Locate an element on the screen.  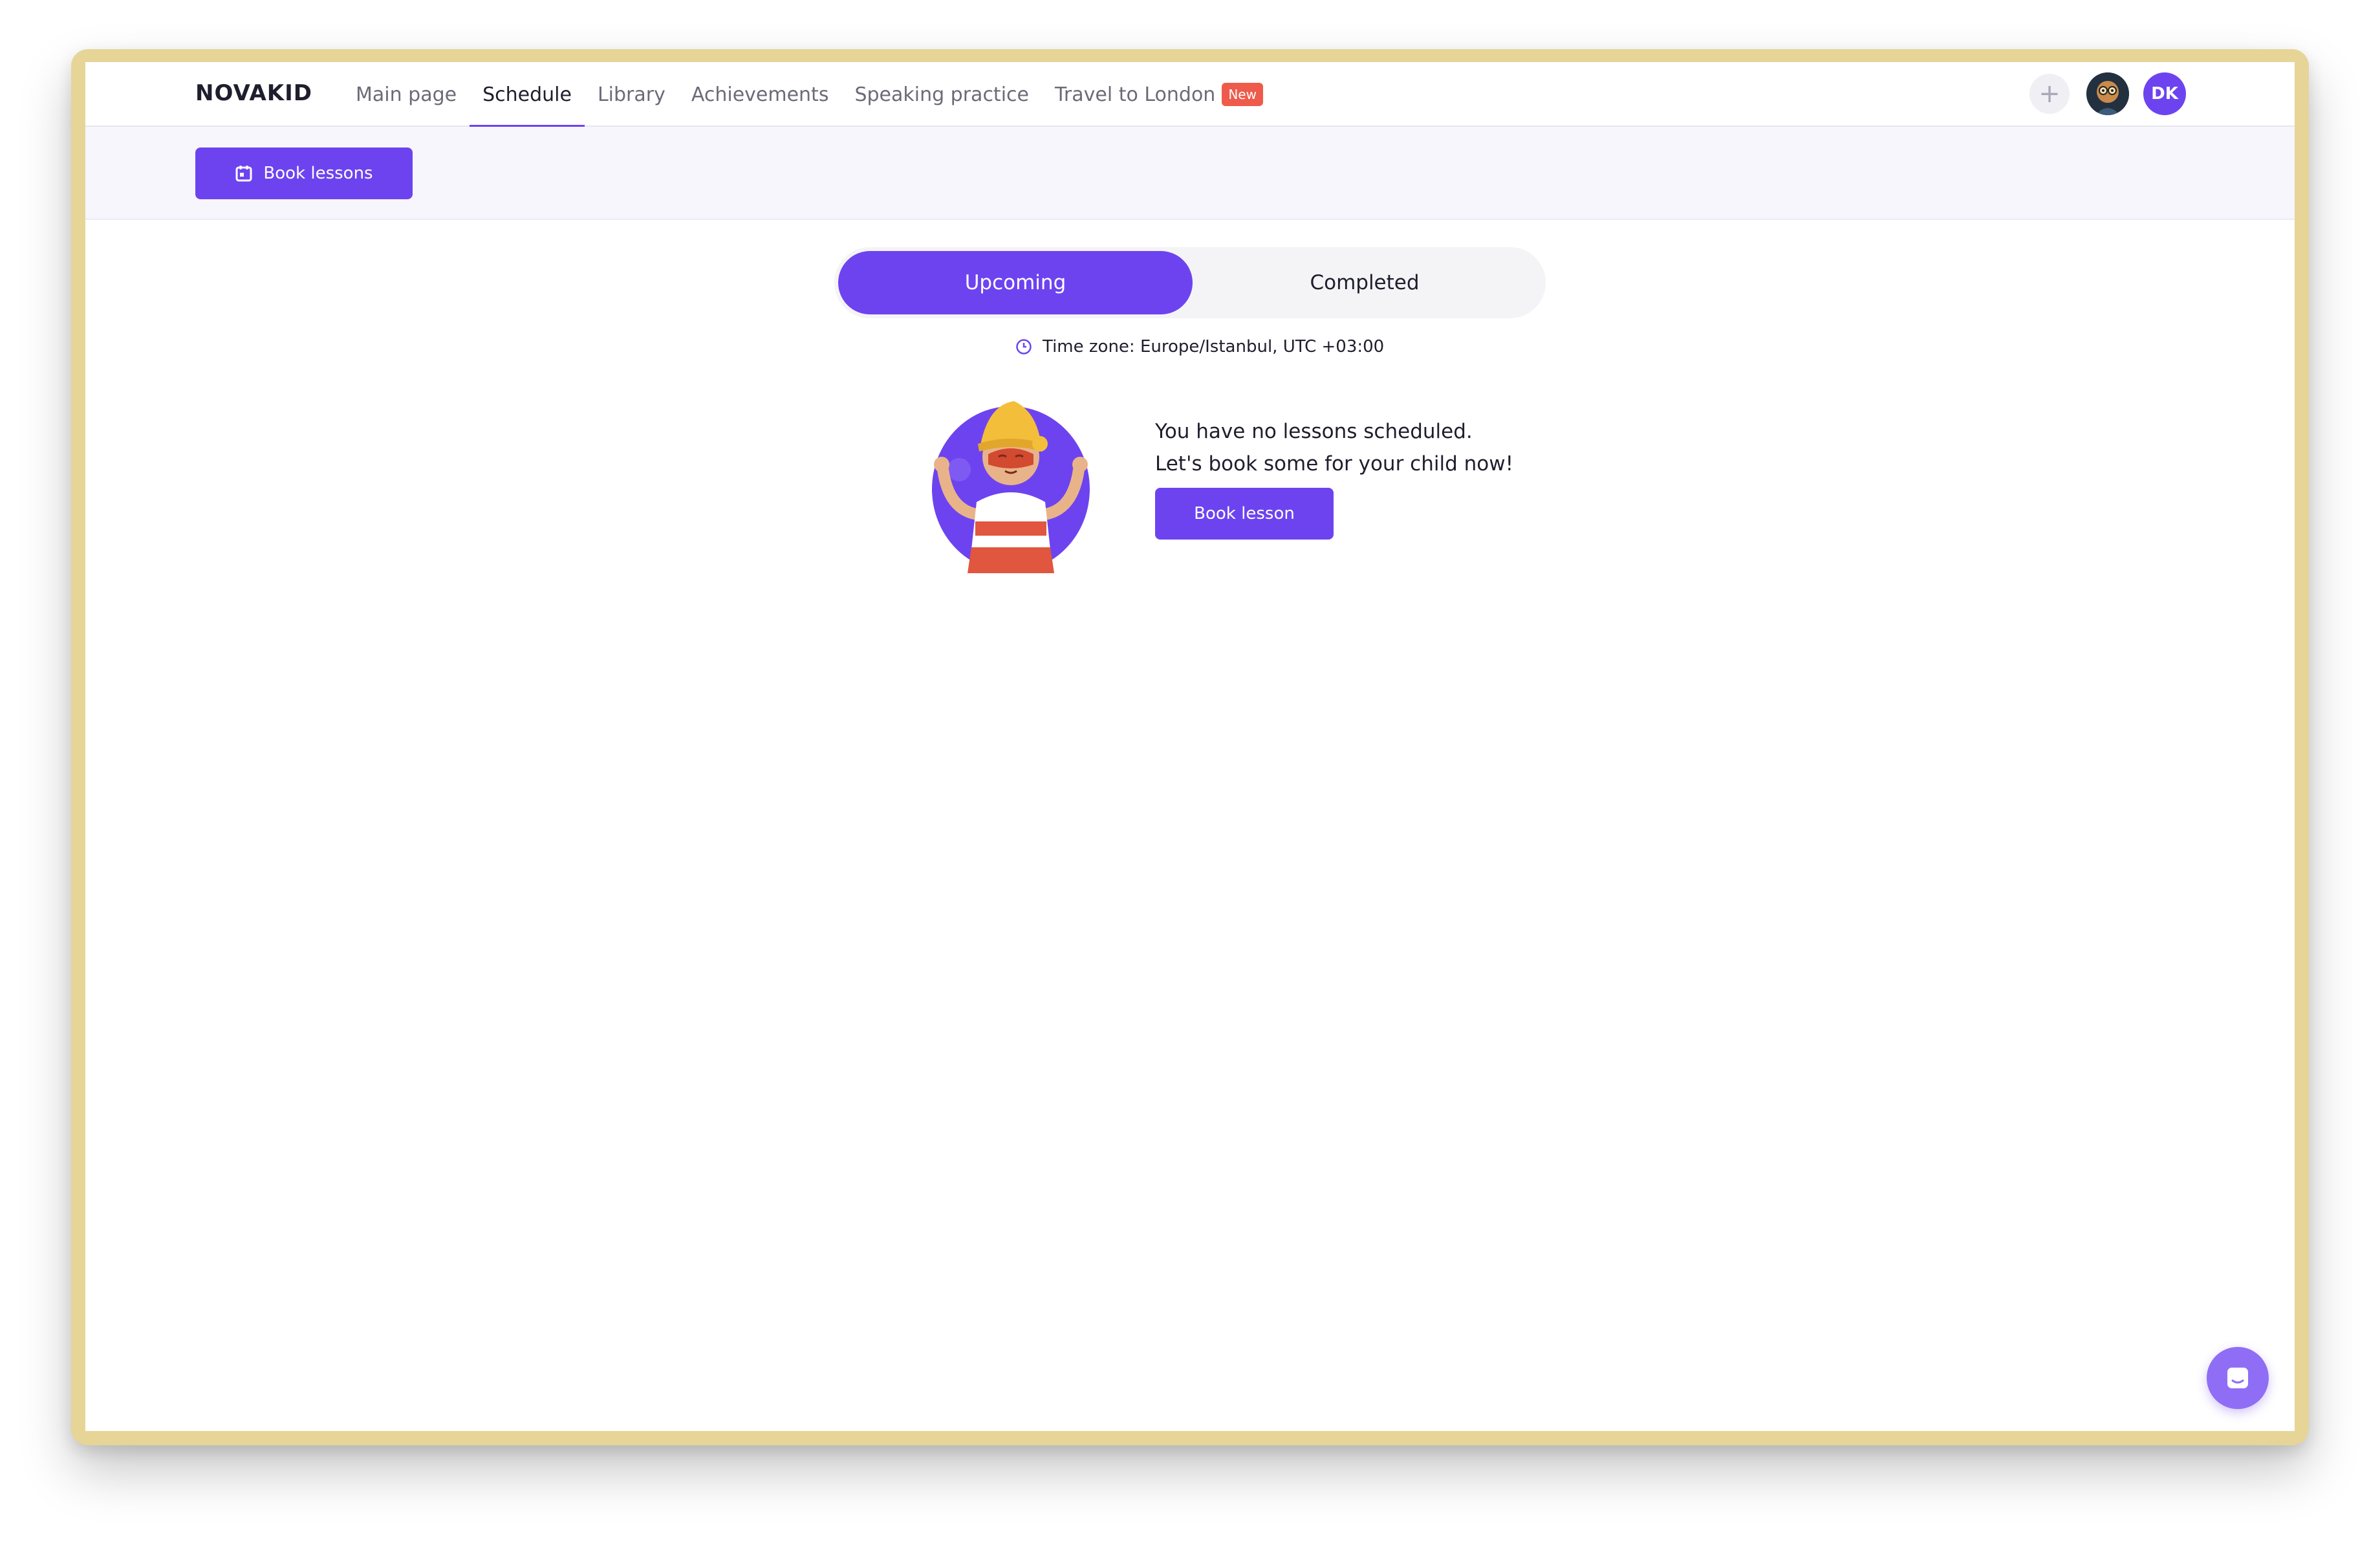
nav-library: Library is located at coordinates (631, 94).